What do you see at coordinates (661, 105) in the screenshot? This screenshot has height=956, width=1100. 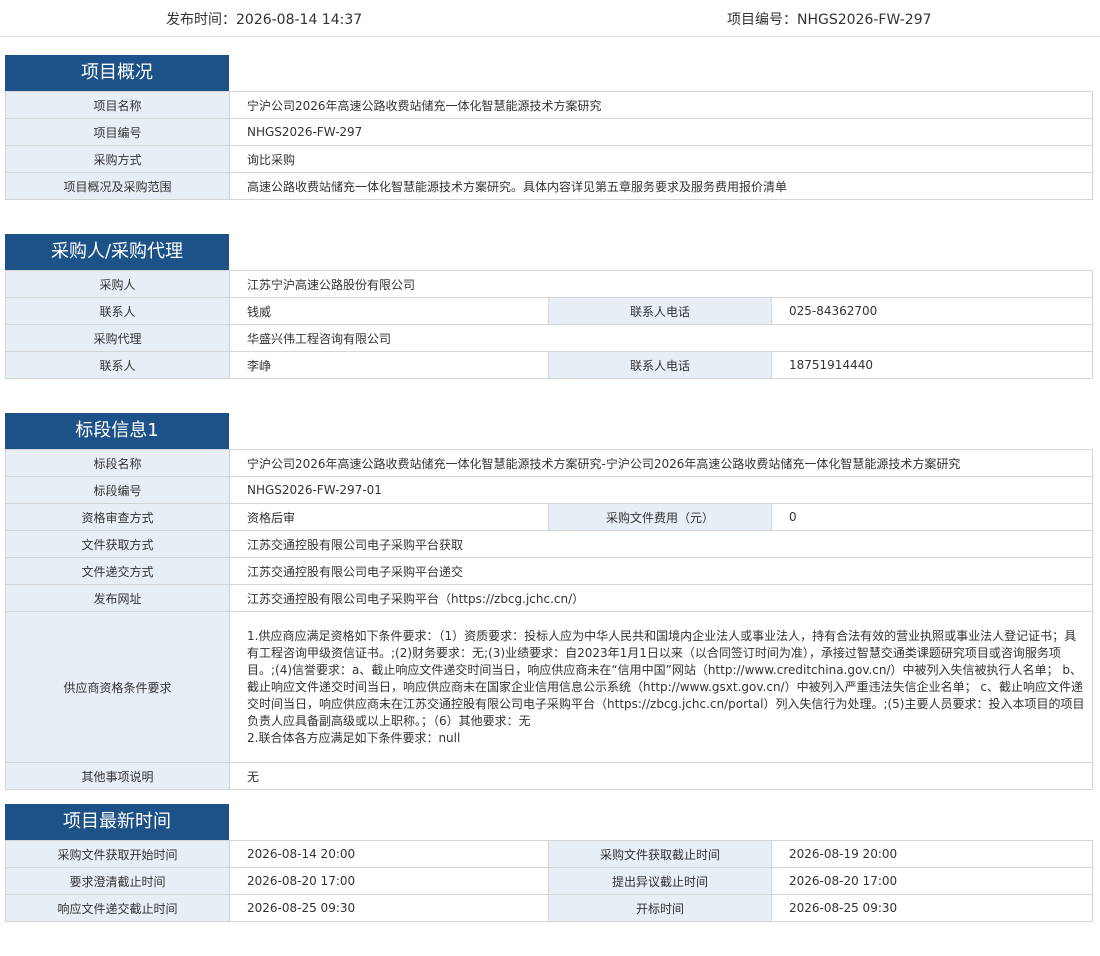 I see `project-name-value: 宁沪公司2026年高速公路收费站储充一体化智慧能源技术方案研究` at bounding box center [661, 105].